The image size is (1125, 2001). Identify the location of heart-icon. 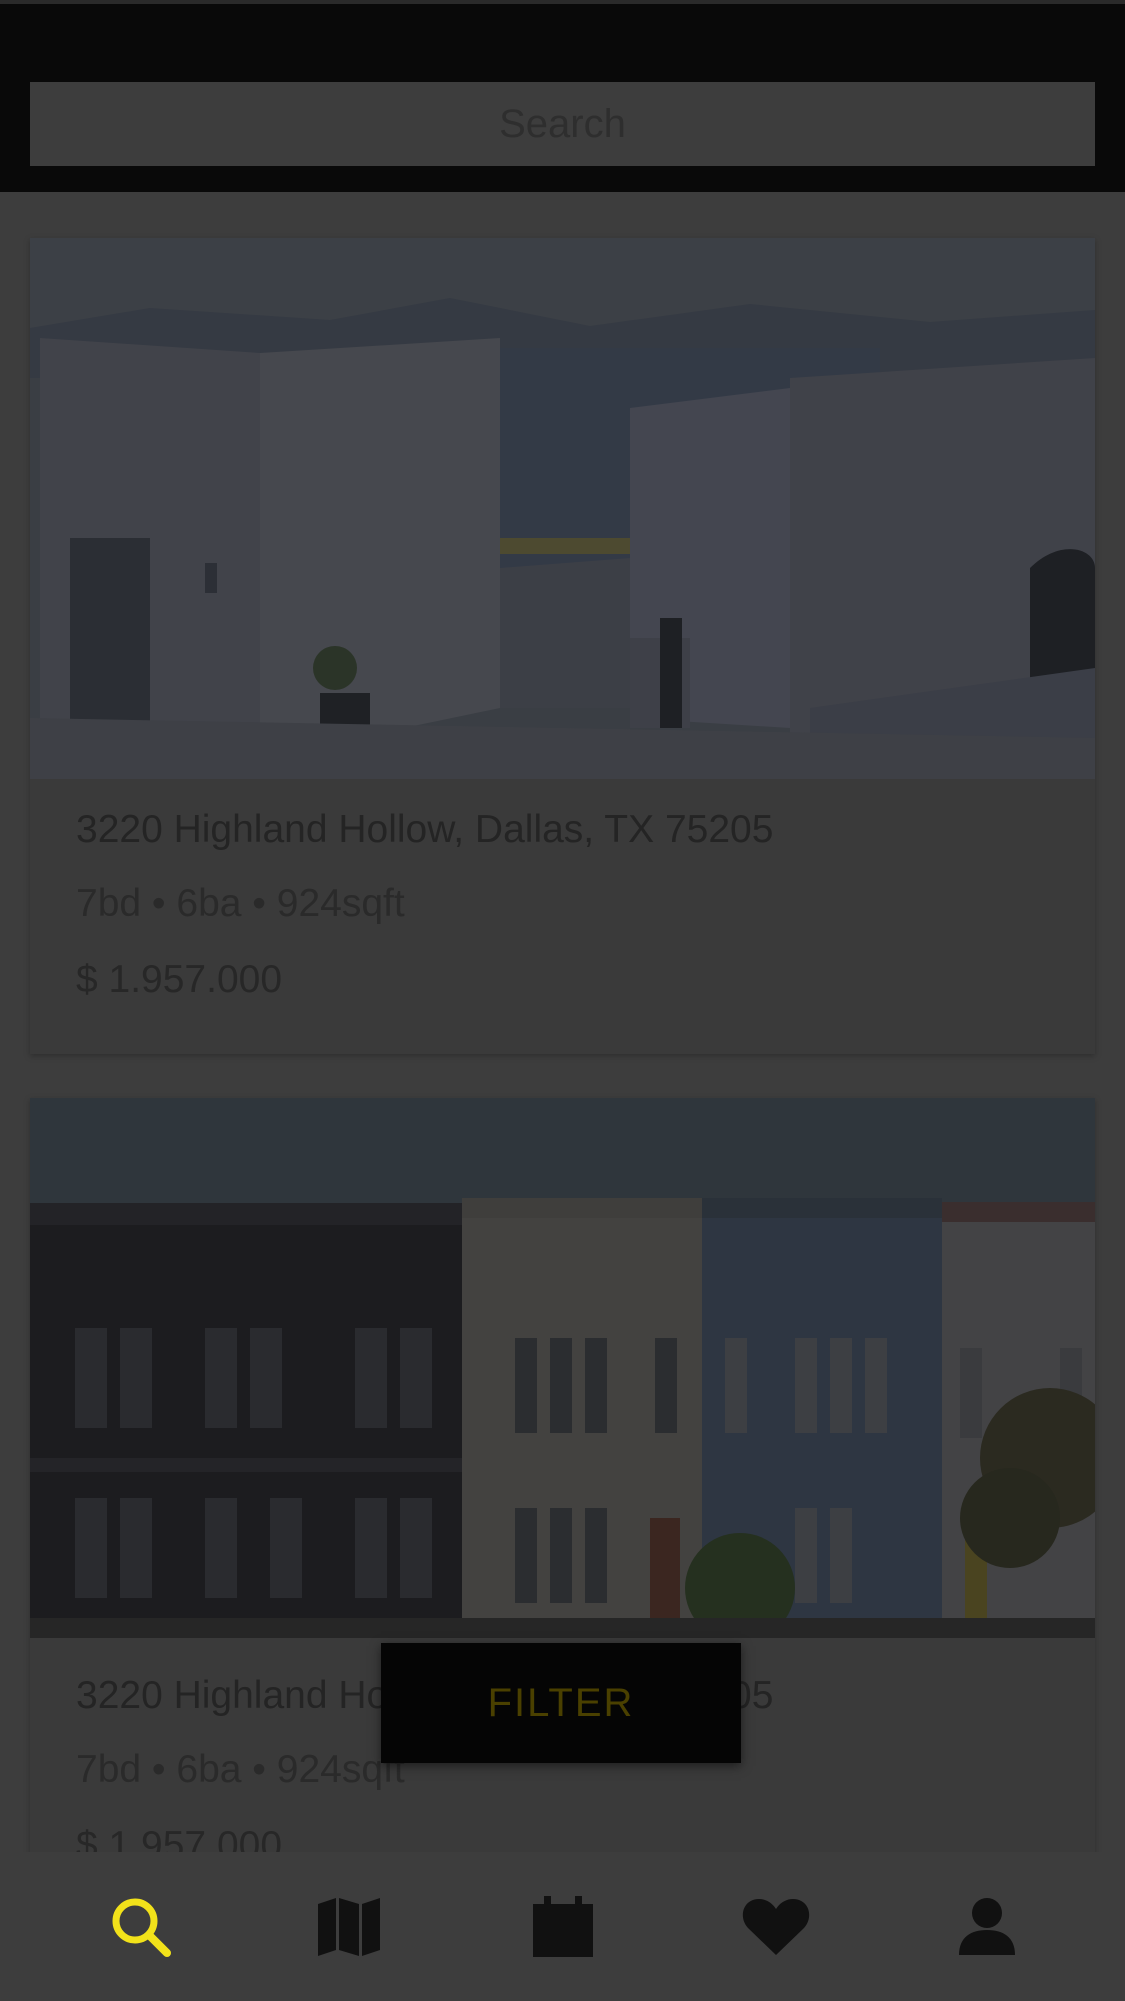
(775, 1926).